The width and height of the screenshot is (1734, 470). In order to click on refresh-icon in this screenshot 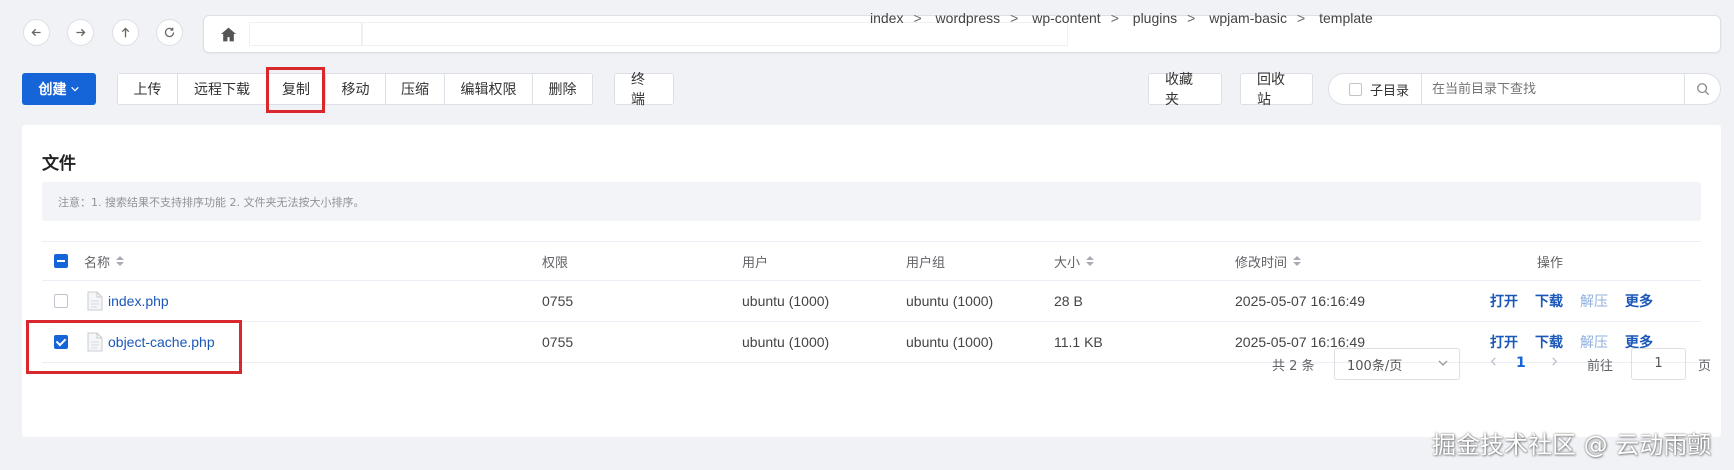, I will do `click(169, 32)`.